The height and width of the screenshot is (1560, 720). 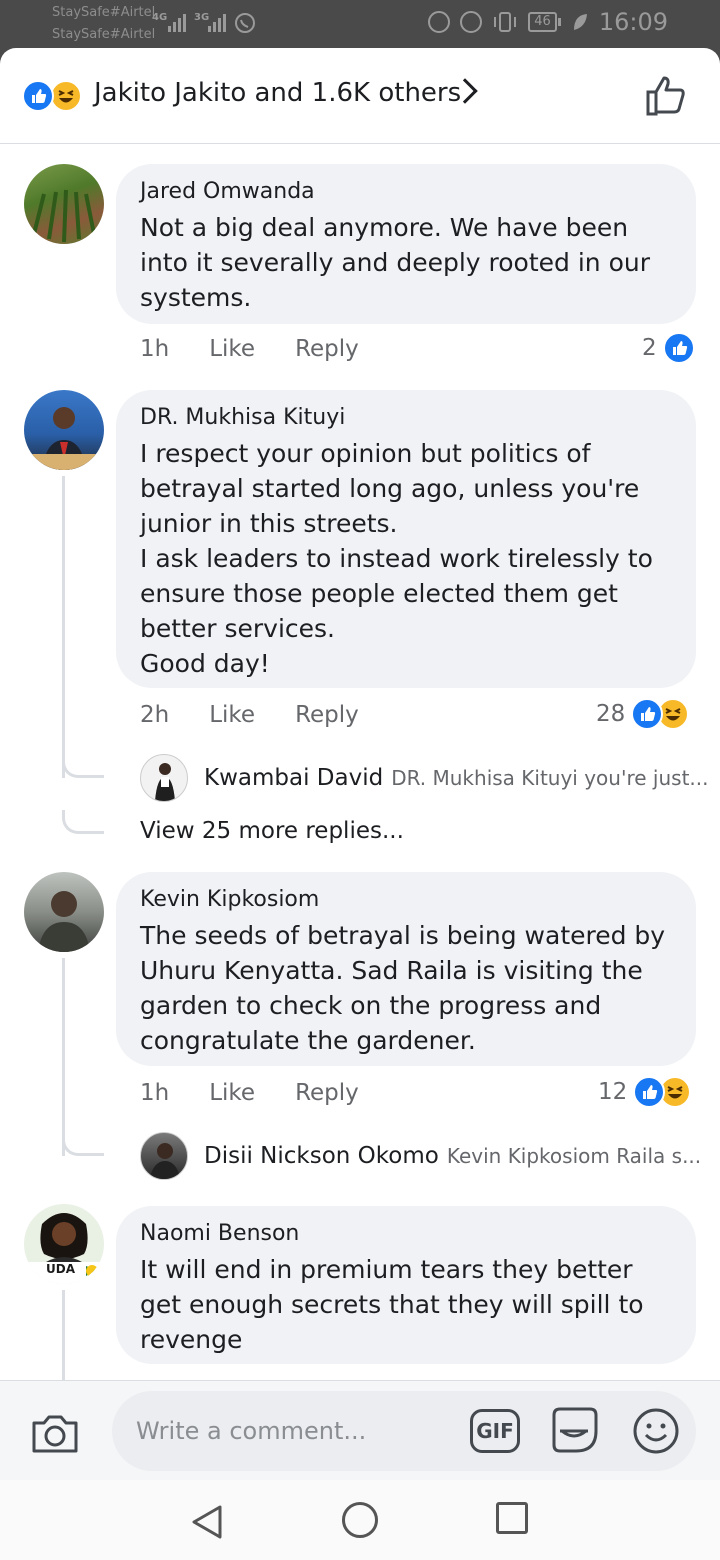 I want to click on camera-icon, so click(x=55, y=1433).